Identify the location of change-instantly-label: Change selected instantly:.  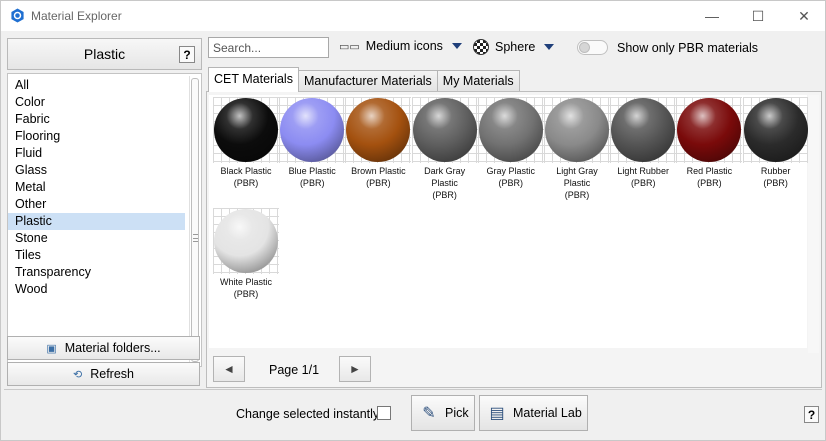
(309, 414).